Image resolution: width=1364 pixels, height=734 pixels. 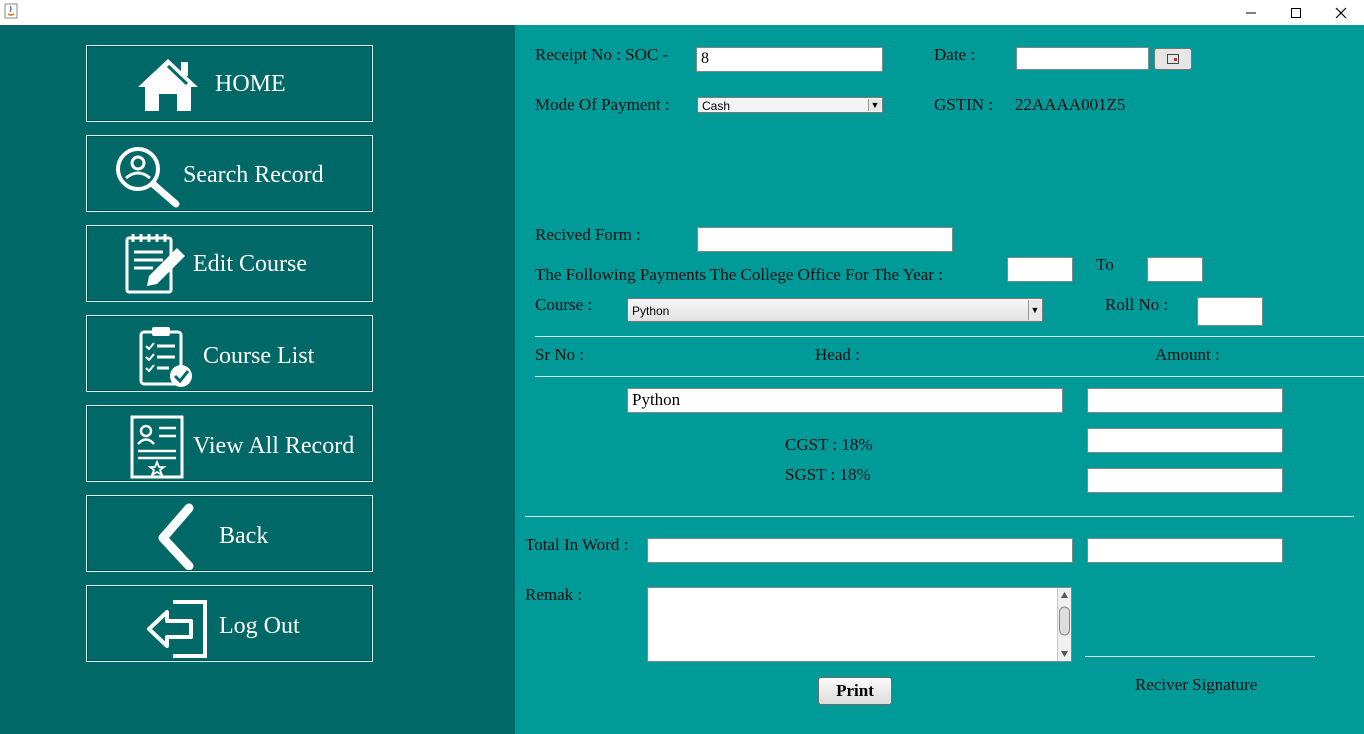 What do you see at coordinates (845, 400) in the screenshot?
I see `head-field: Python` at bounding box center [845, 400].